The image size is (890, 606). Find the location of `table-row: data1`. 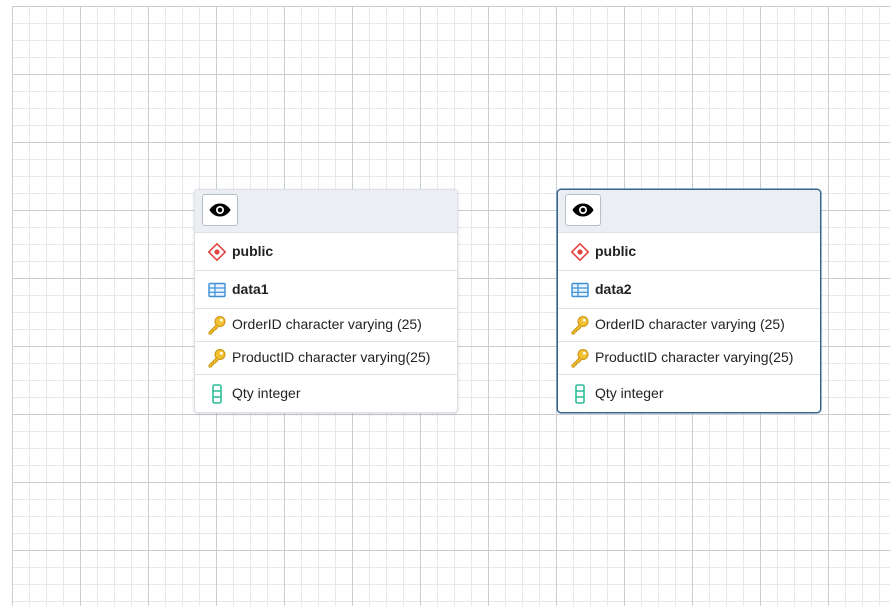

table-row: data1 is located at coordinates (326, 290).